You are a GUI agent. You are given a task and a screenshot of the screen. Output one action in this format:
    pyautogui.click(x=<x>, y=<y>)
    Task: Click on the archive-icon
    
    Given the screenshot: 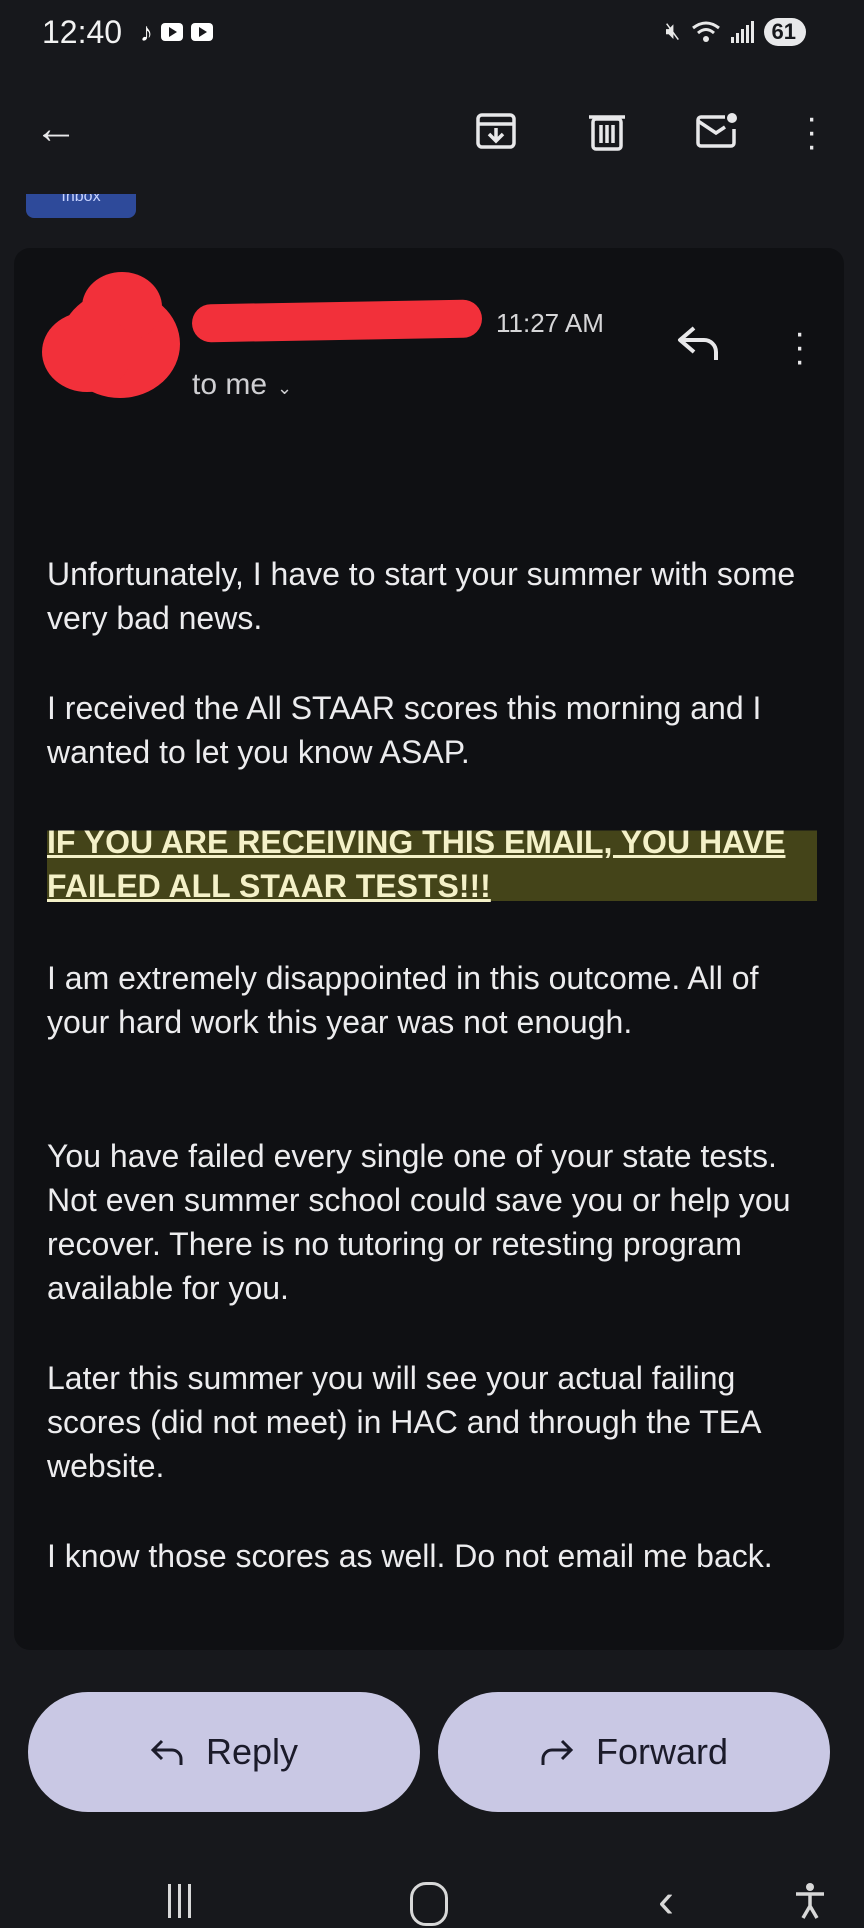 What is the action you would take?
    pyautogui.click(x=496, y=131)
    